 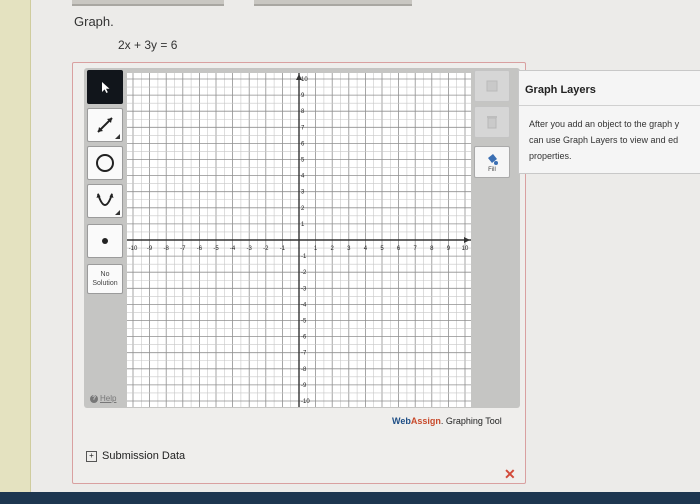 What do you see at coordinates (283, 249) in the screenshot?
I see `x-tick-label: -1` at bounding box center [283, 249].